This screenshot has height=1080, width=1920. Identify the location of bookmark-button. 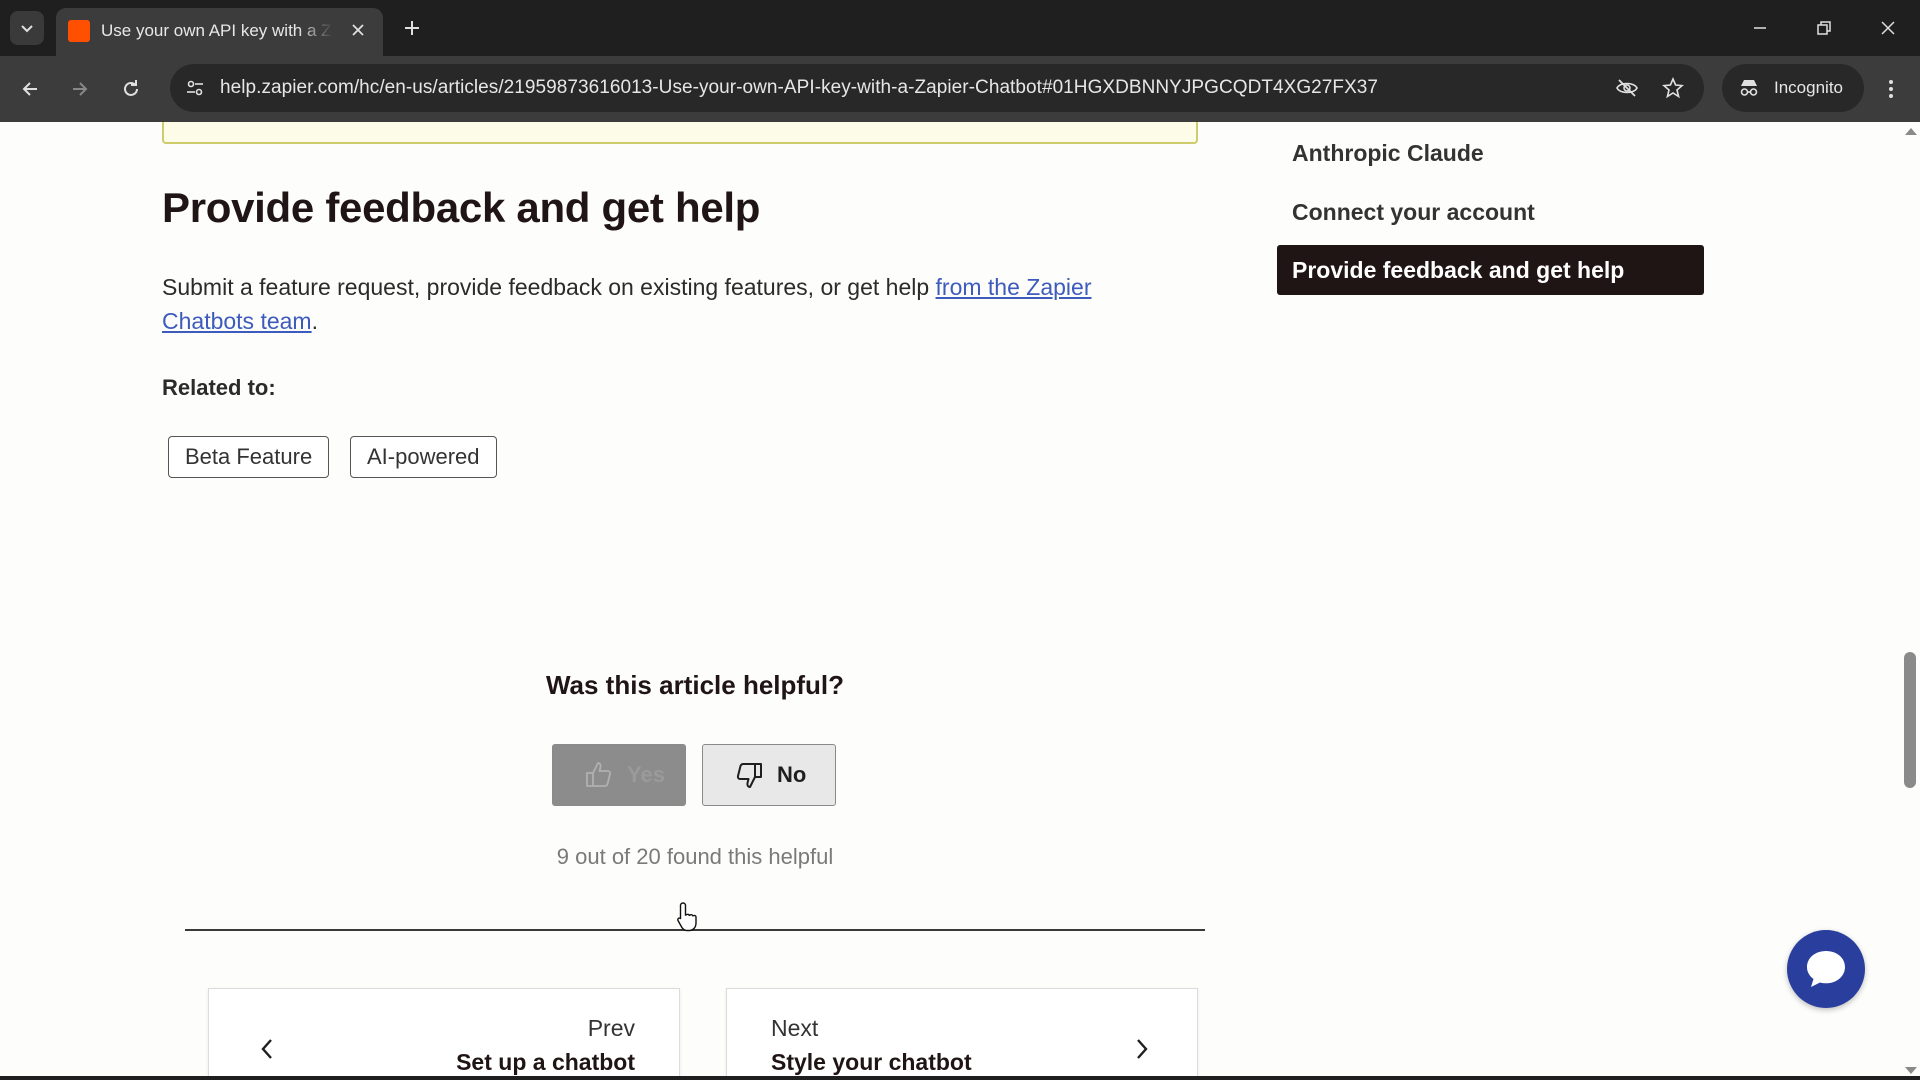
(1673, 88).